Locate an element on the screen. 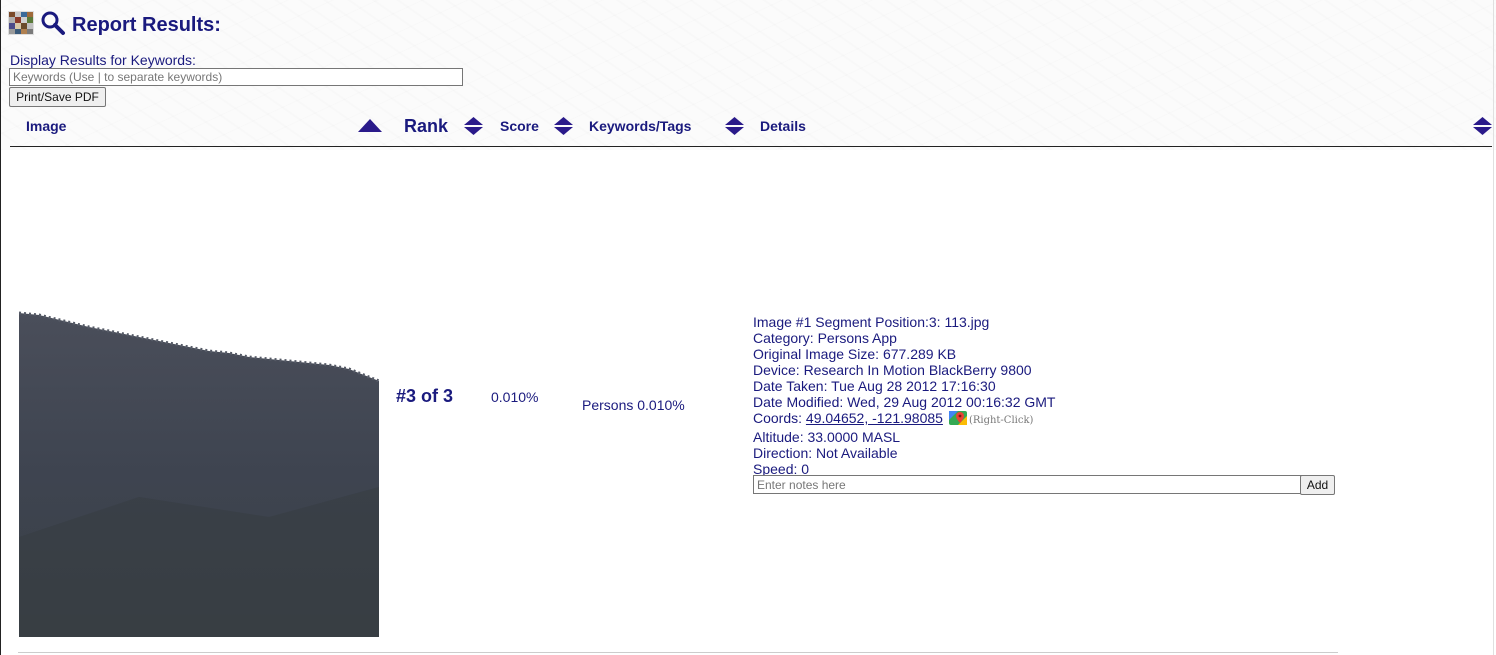 The image size is (1496, 655). sort-ascending-triangle-icon is located at coordinates (370, 125).